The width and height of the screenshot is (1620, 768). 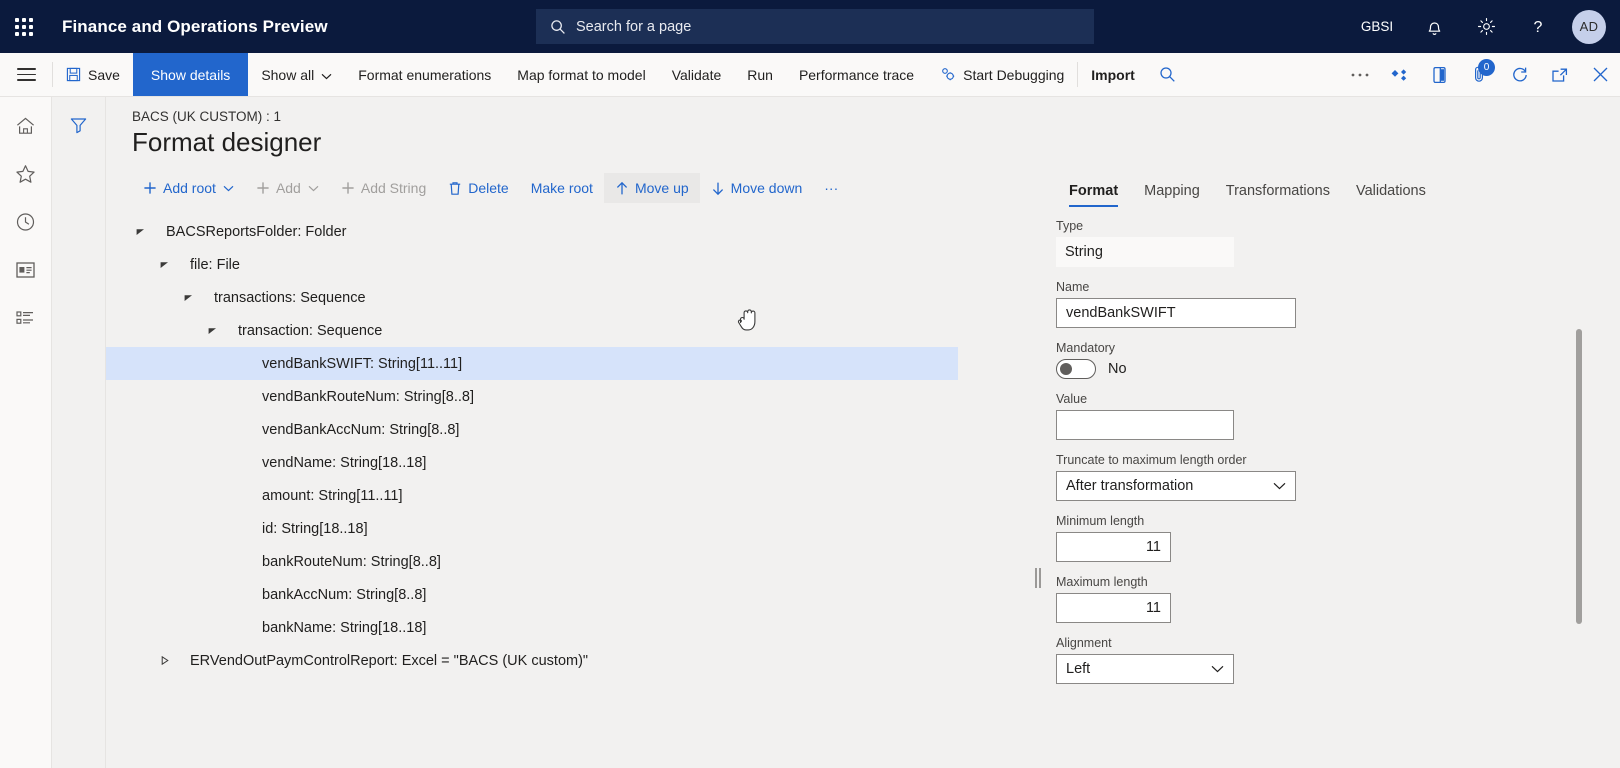 I want to click on action-move-up: Move up, so click(x=651, y=188).